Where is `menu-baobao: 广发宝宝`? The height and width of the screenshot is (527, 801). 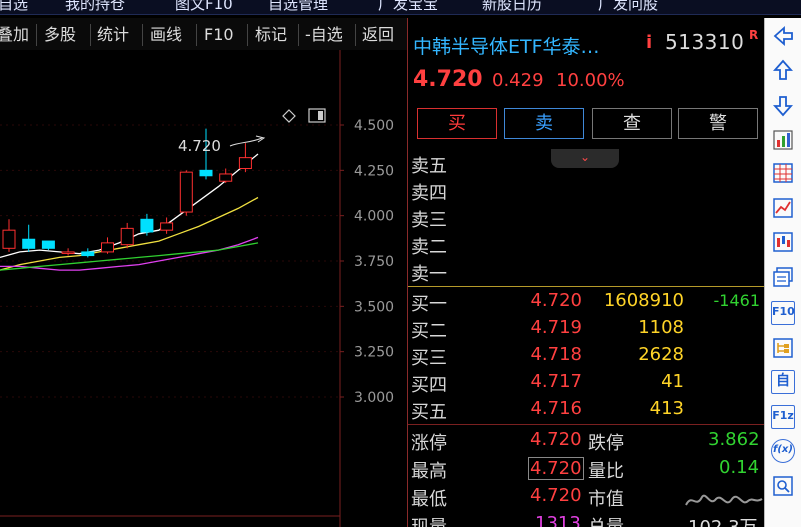
menu-baobao: 广发宝宝 is located at coordinates (408, 7).